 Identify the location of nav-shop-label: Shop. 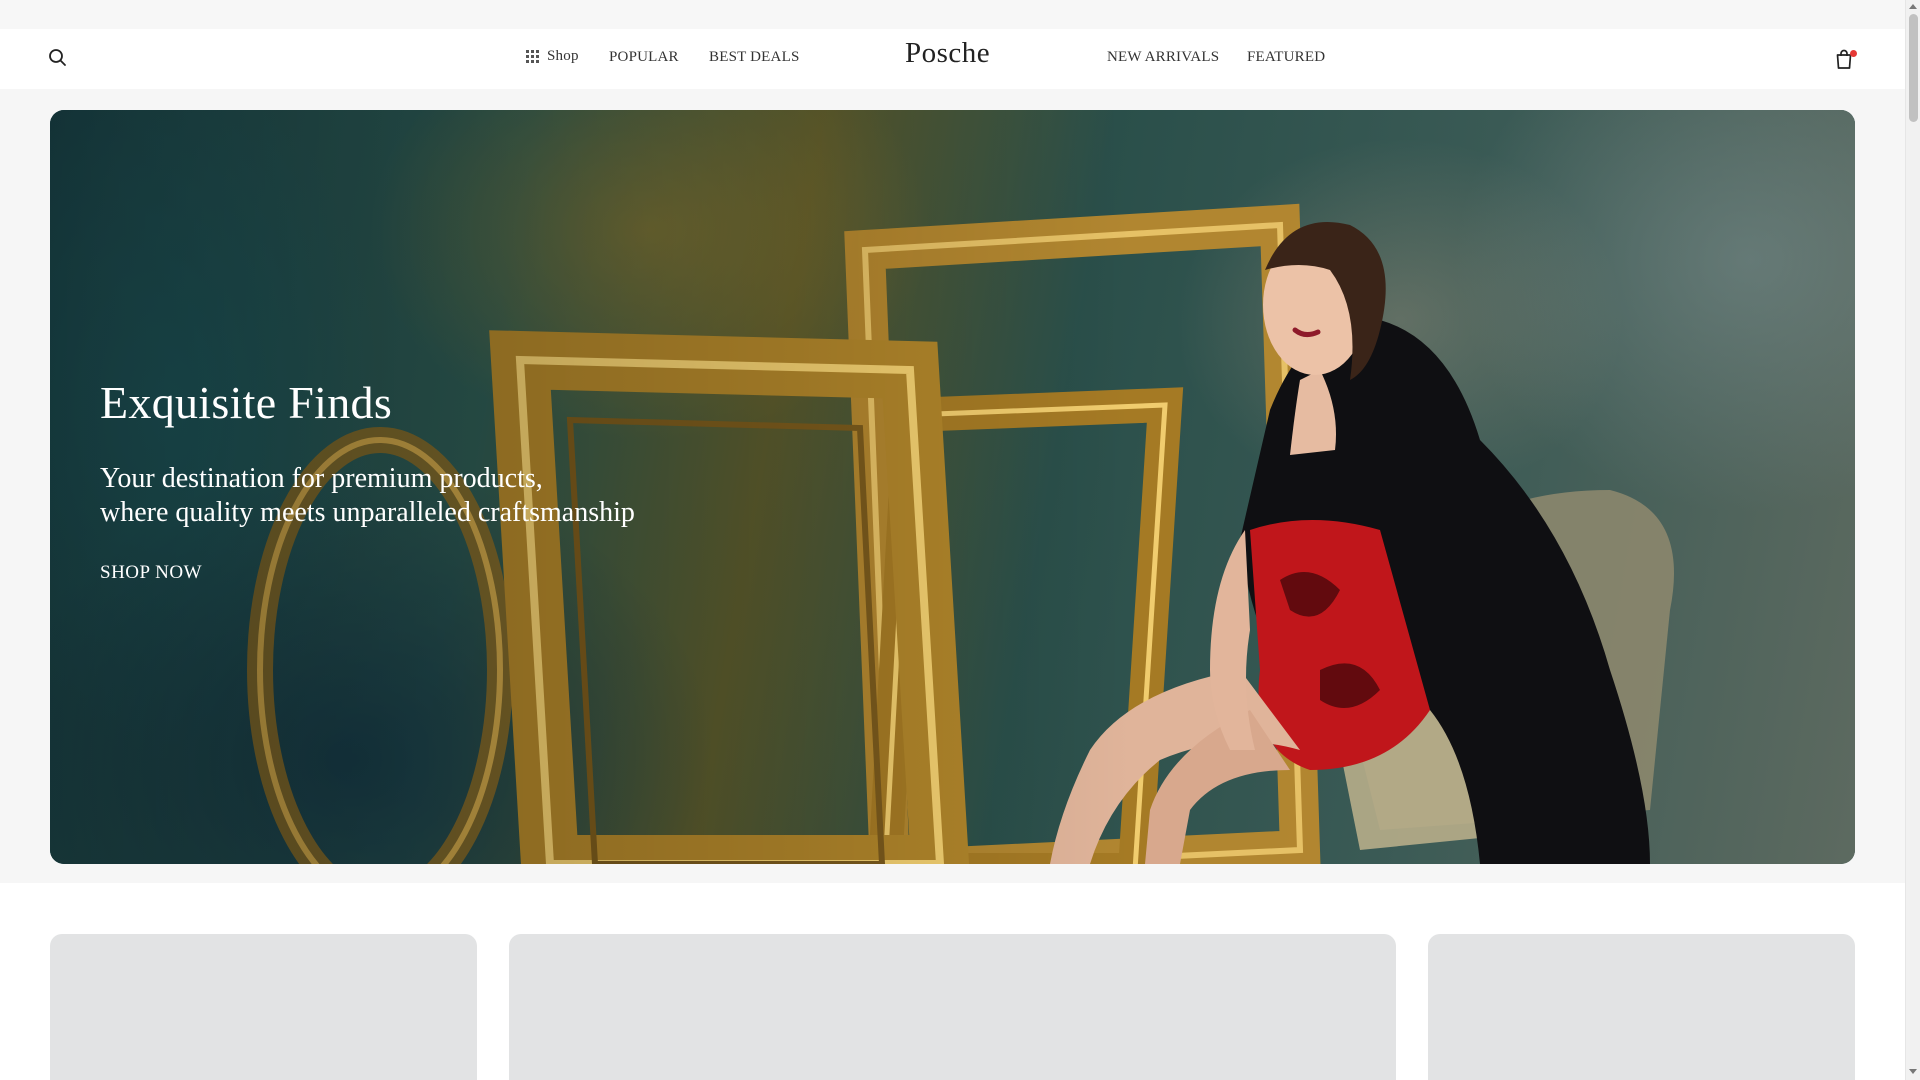
(563, 56).